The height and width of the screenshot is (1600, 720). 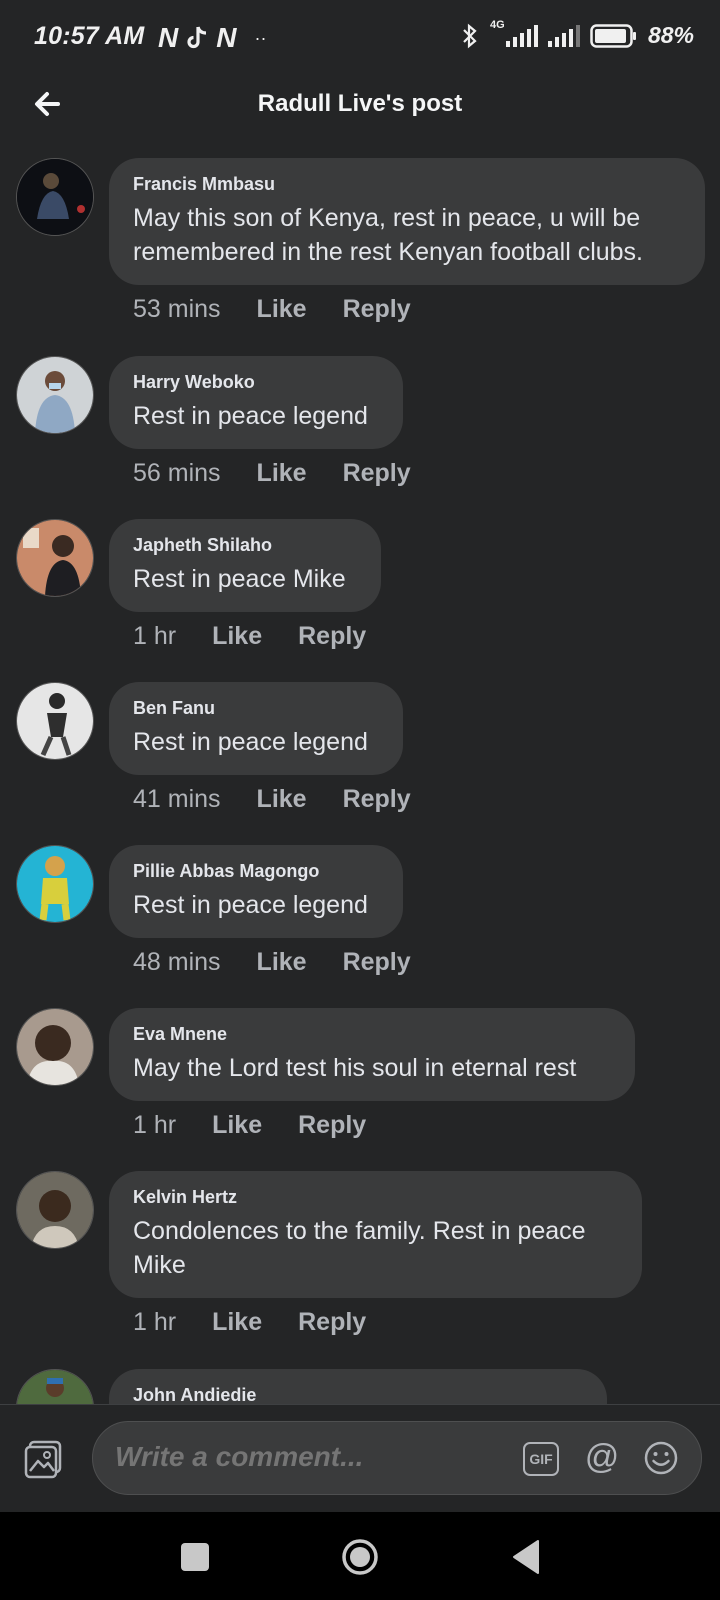 I want to click on bluetooth-icon, so click(x=470, y=35).